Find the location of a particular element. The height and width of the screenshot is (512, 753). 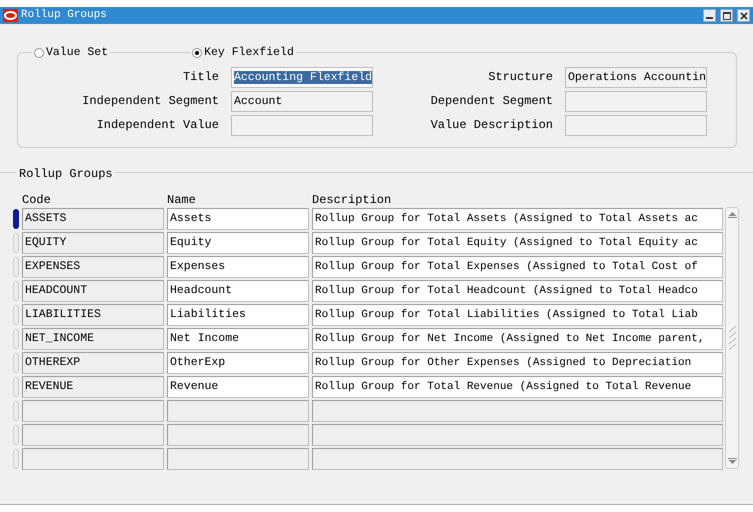

table-cell: Rollup Group for Total Assets (Assigned to Total Assets ac is located at coordinates (517, 219).